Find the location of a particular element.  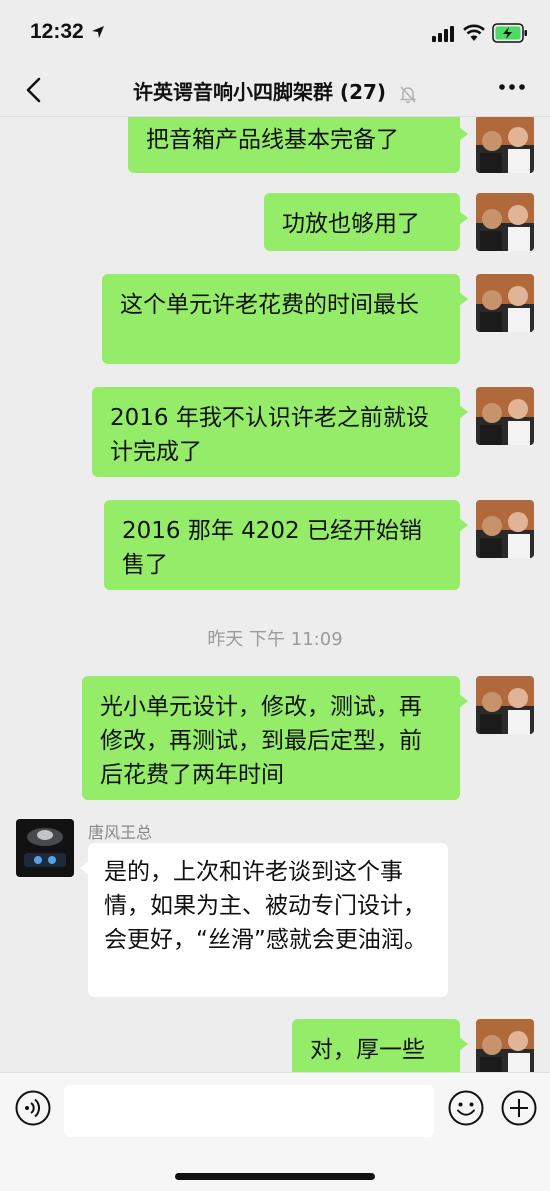

outgoing-message-bubble: 把音箱产品线基本完备了 is located at coordinates (298, 145).